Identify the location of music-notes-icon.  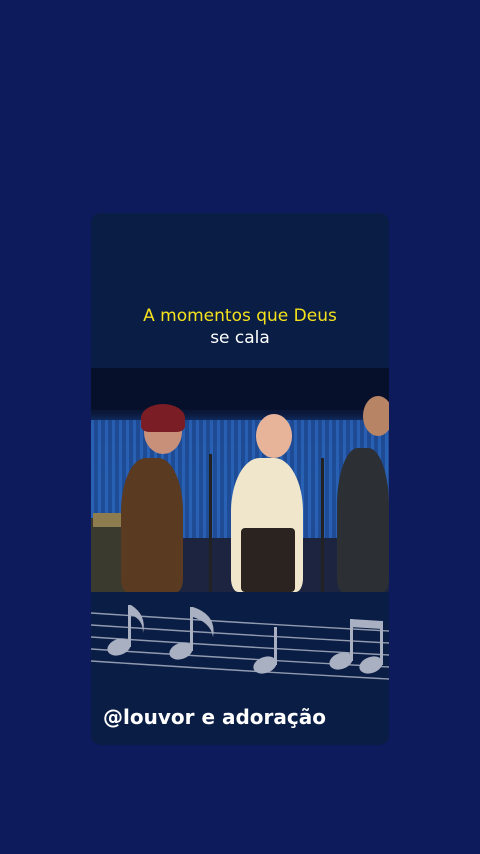
(240, 642).